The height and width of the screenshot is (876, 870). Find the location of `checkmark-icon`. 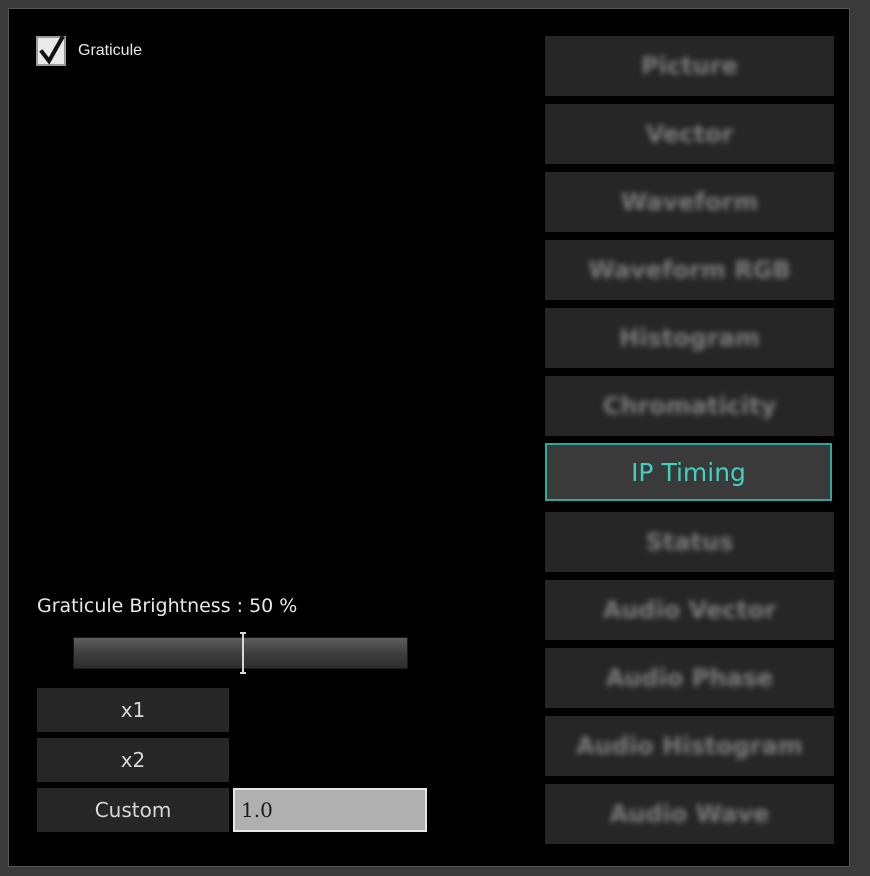

checkmark-icon is located at coordinates (52, 50).